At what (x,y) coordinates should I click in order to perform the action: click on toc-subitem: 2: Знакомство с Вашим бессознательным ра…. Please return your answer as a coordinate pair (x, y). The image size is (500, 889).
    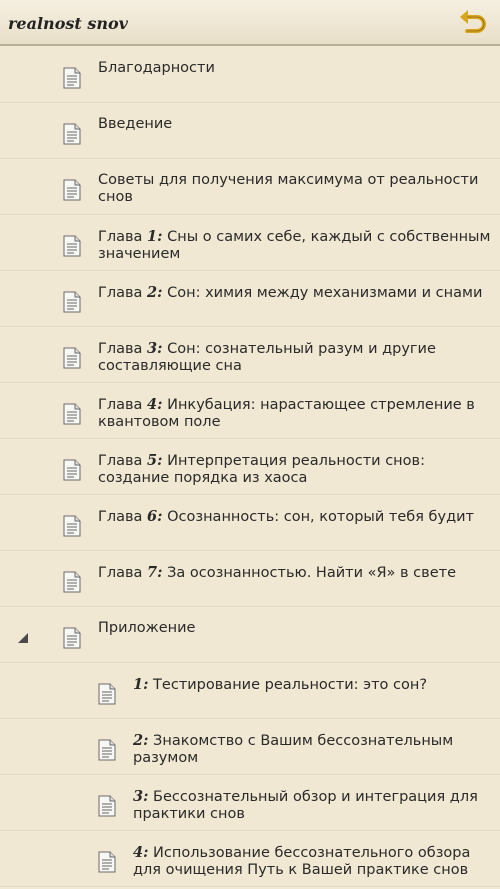
    Looking at the image, I should click on (250, 747).